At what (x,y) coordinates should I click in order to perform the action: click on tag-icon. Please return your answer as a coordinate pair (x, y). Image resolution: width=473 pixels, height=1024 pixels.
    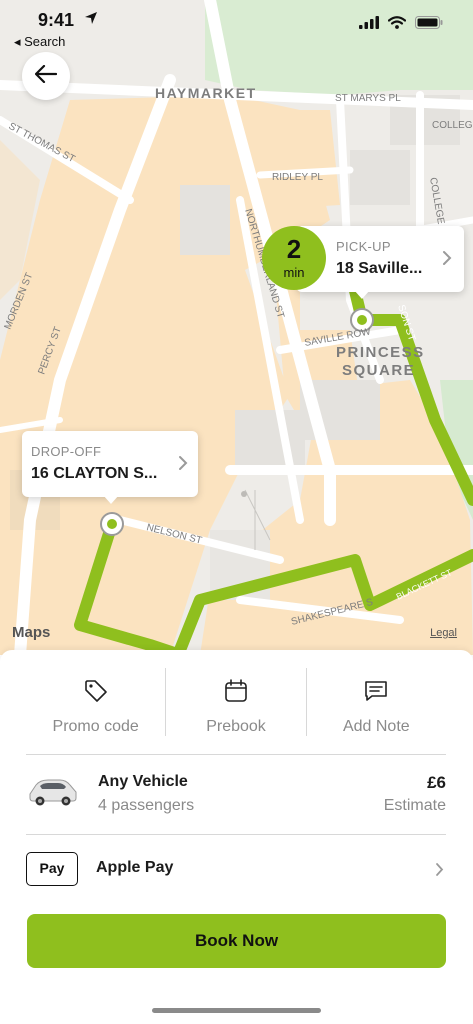
    Looking at the image, I should click on (96, 691).